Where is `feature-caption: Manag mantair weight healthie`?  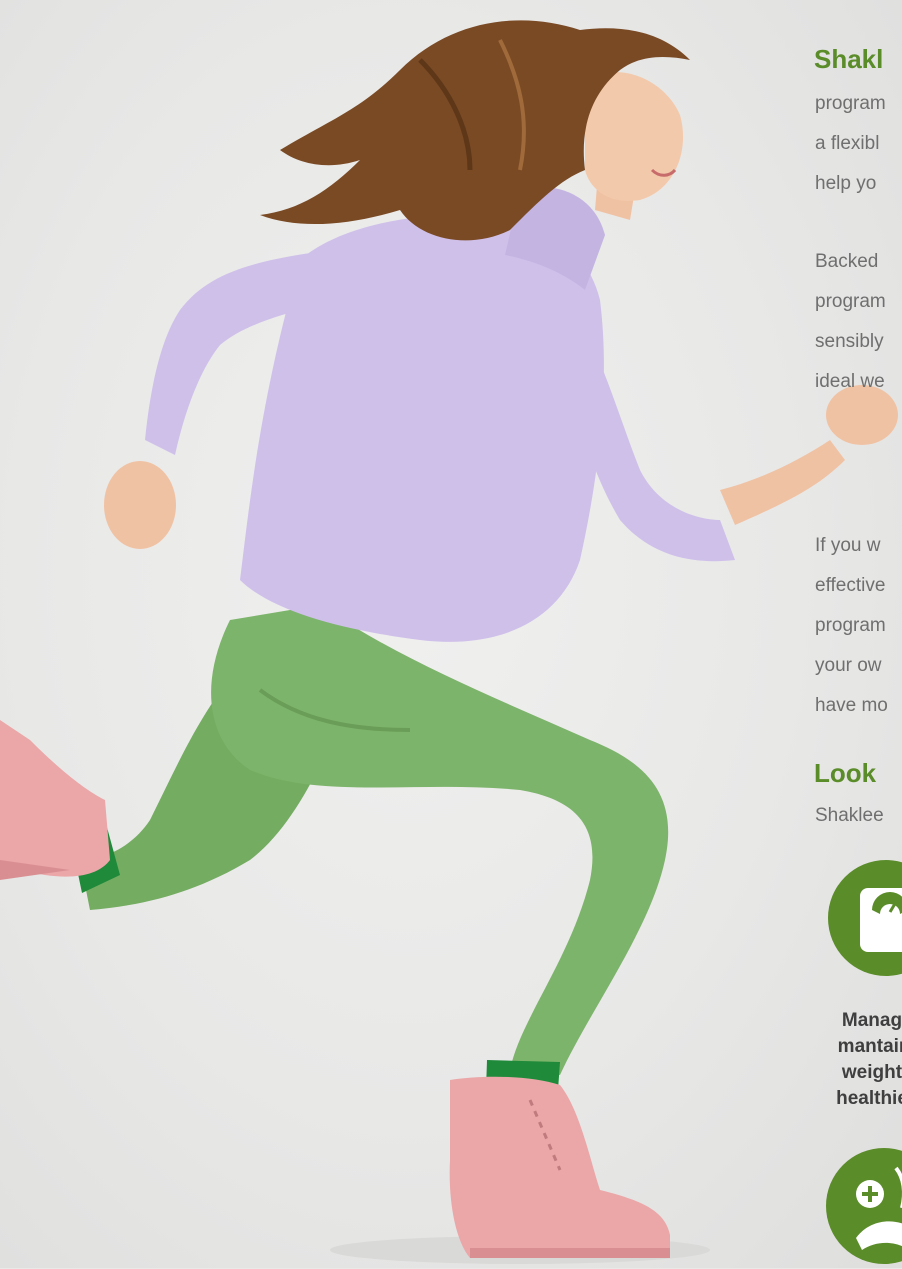 feature-caption: Manag mantair weight healthie is located at coordinates (852, 1060).